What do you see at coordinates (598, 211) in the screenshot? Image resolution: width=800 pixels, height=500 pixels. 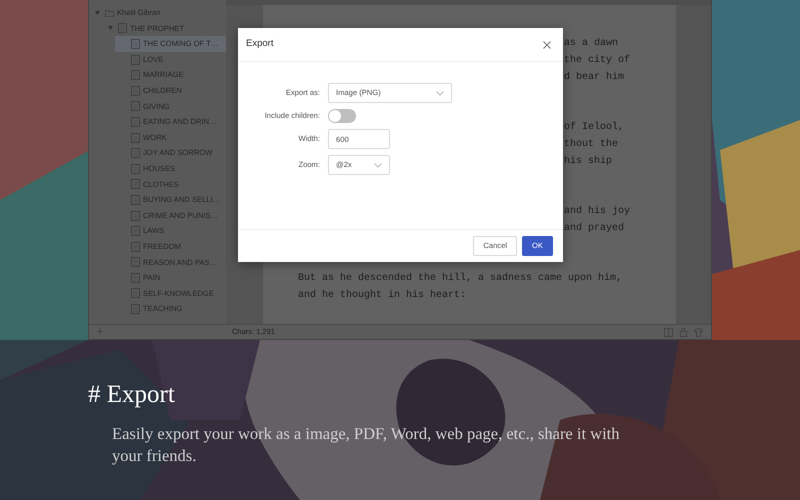 I see `text-line: and his joy` at bounding box center [598, 211].